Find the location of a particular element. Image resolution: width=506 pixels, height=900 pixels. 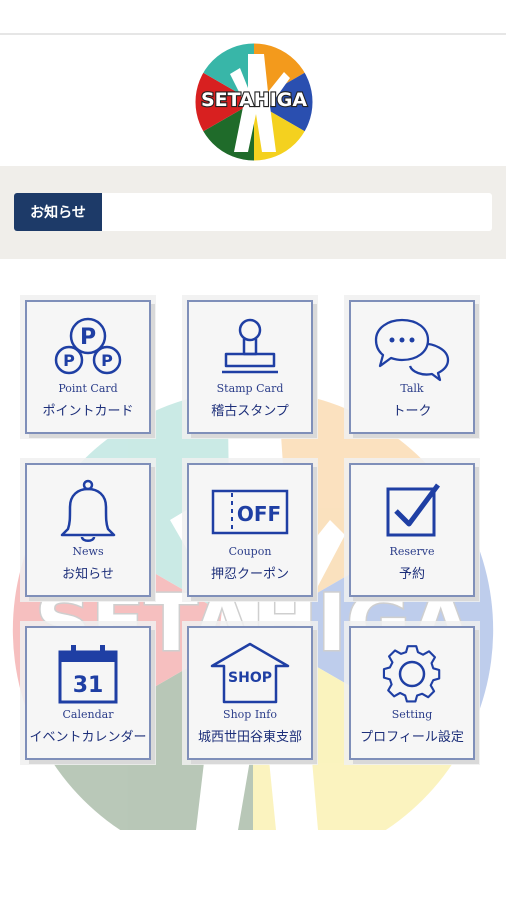

news-button: News お知らせ is located at coordinates (88, 530).